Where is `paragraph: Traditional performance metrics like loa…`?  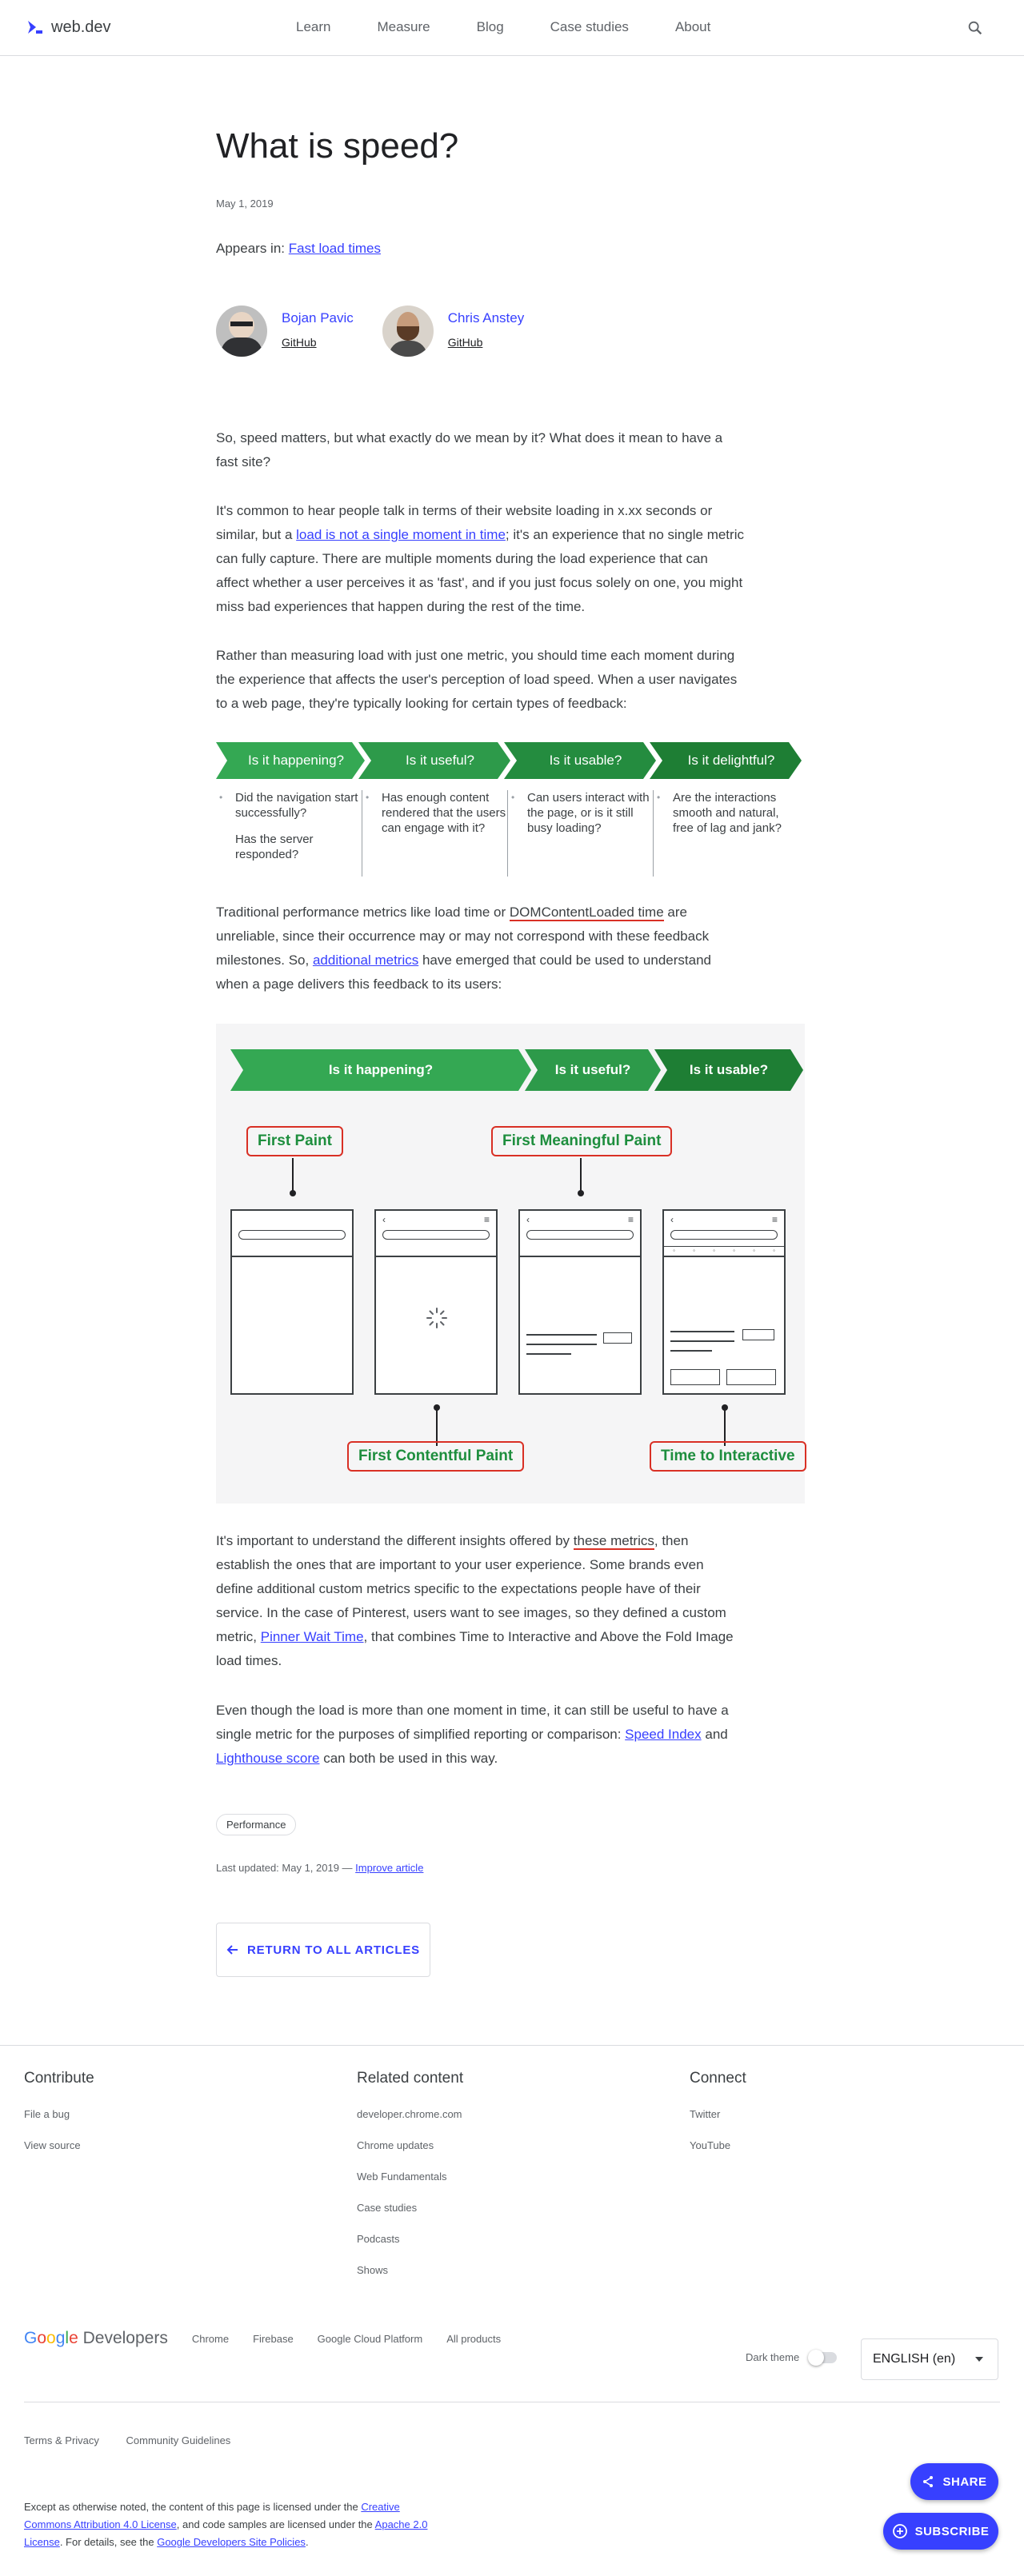
paragraph: Traditional performance metrics like loa… is located at coordinates (480, 949).